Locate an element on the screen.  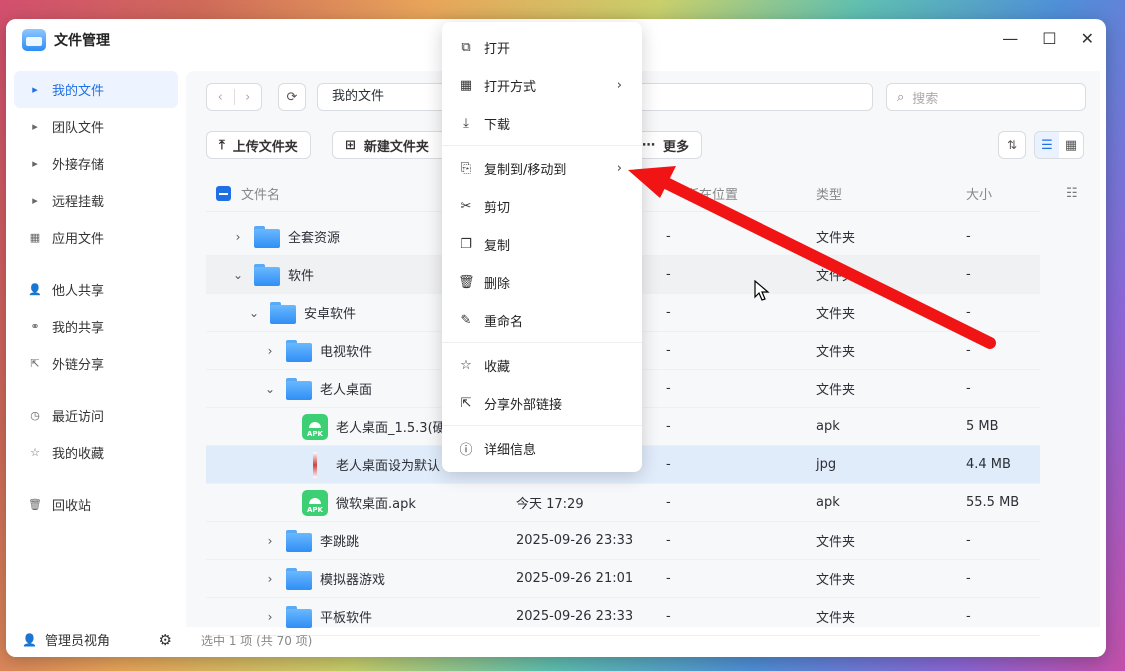
menu-item-2: ⤓ 下载 is located at coordinates (542, 123).